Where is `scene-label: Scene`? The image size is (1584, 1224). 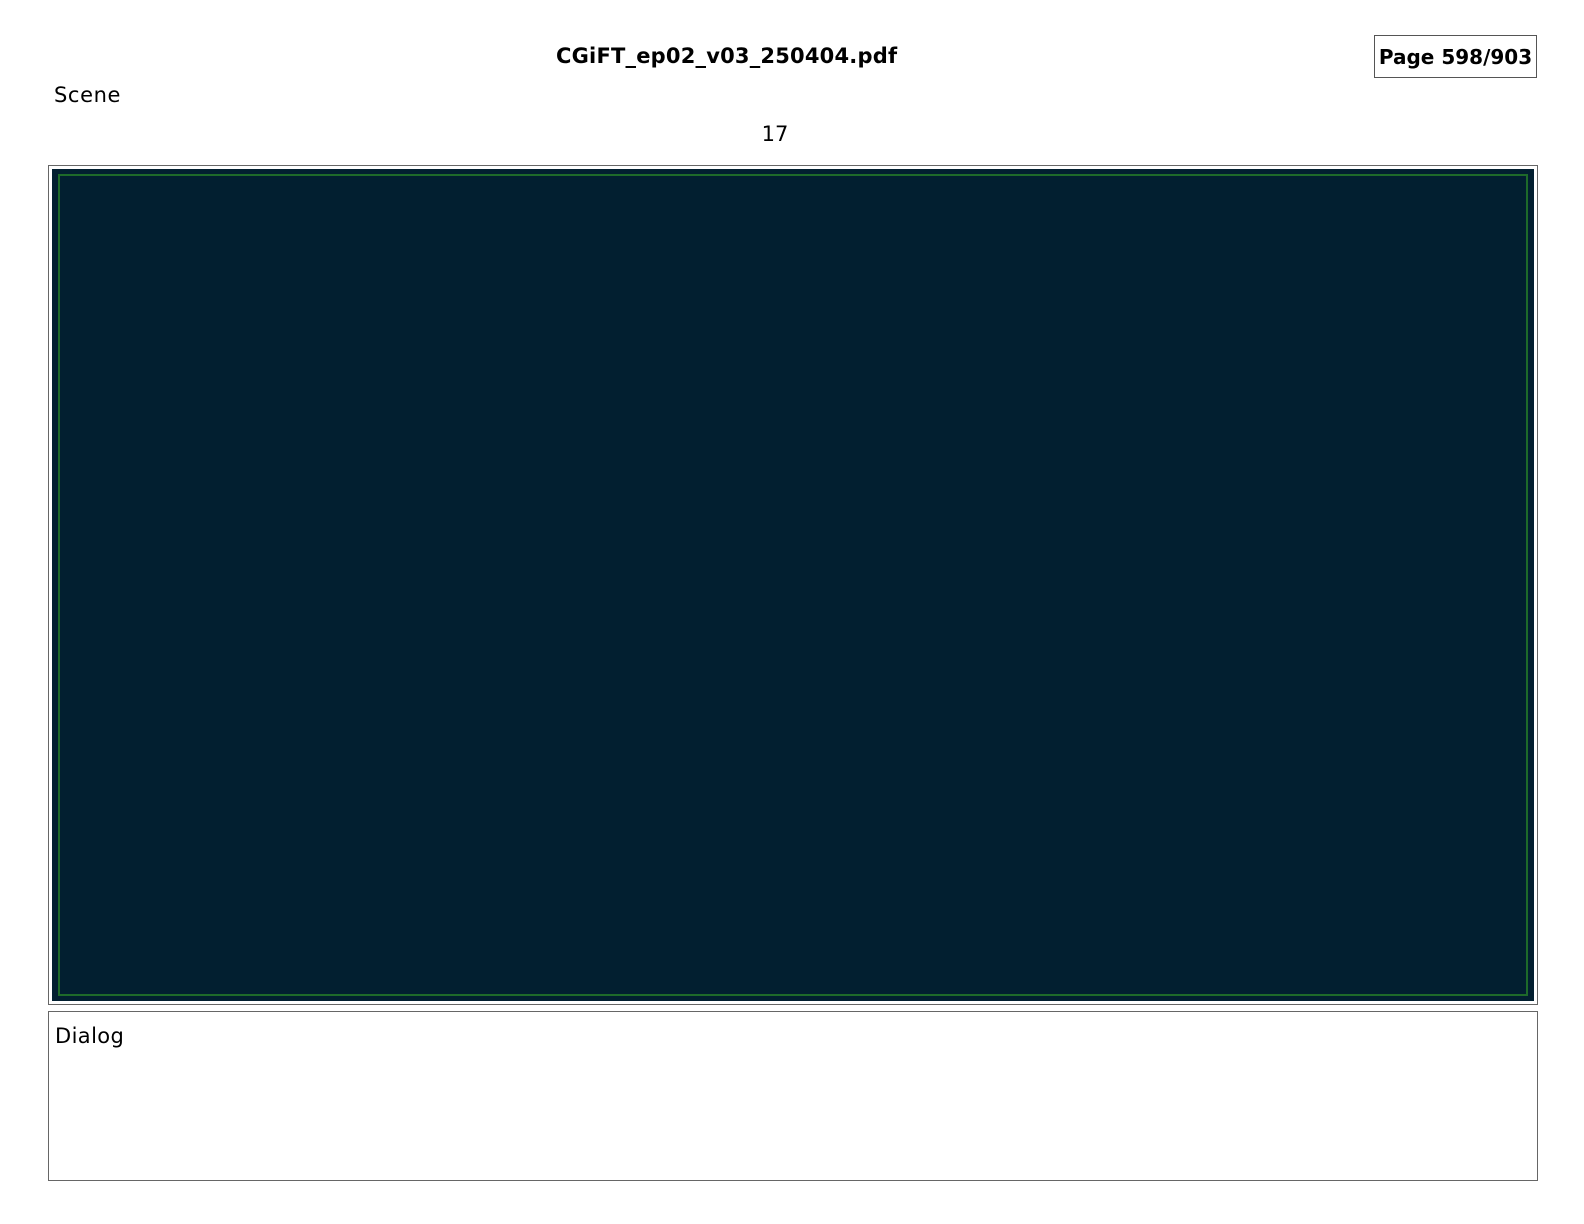
scene-label: Scene is located at coordinates (88, 95).